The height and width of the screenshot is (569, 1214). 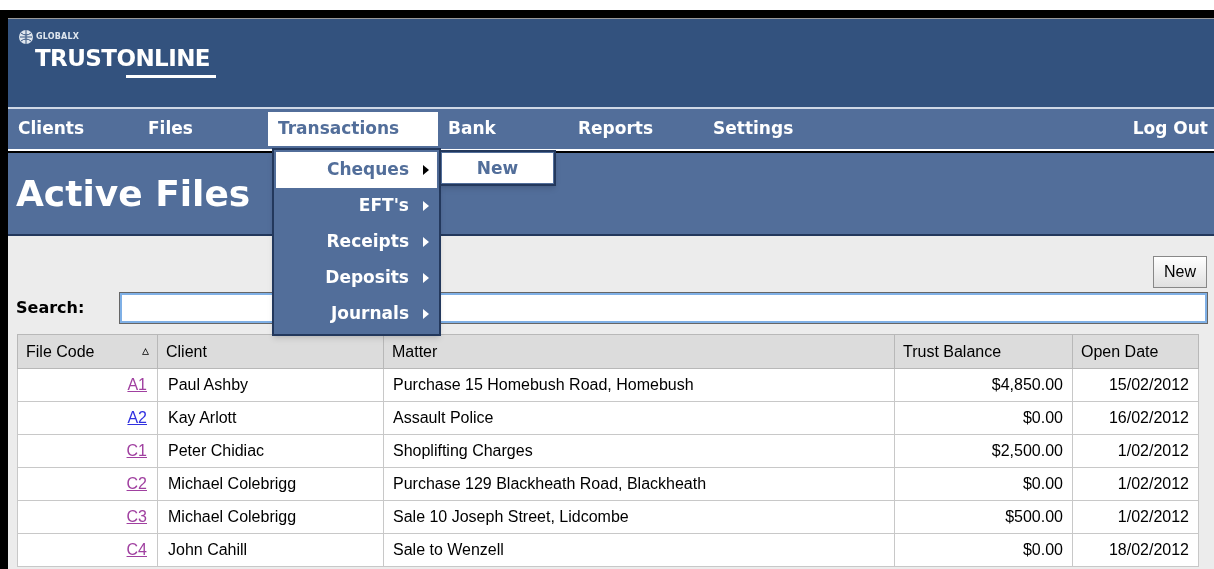 What do you see at coordinates (503, 129) in the screenshot?
I see `nav-tab: Bank` at bounding box center [503, 129].